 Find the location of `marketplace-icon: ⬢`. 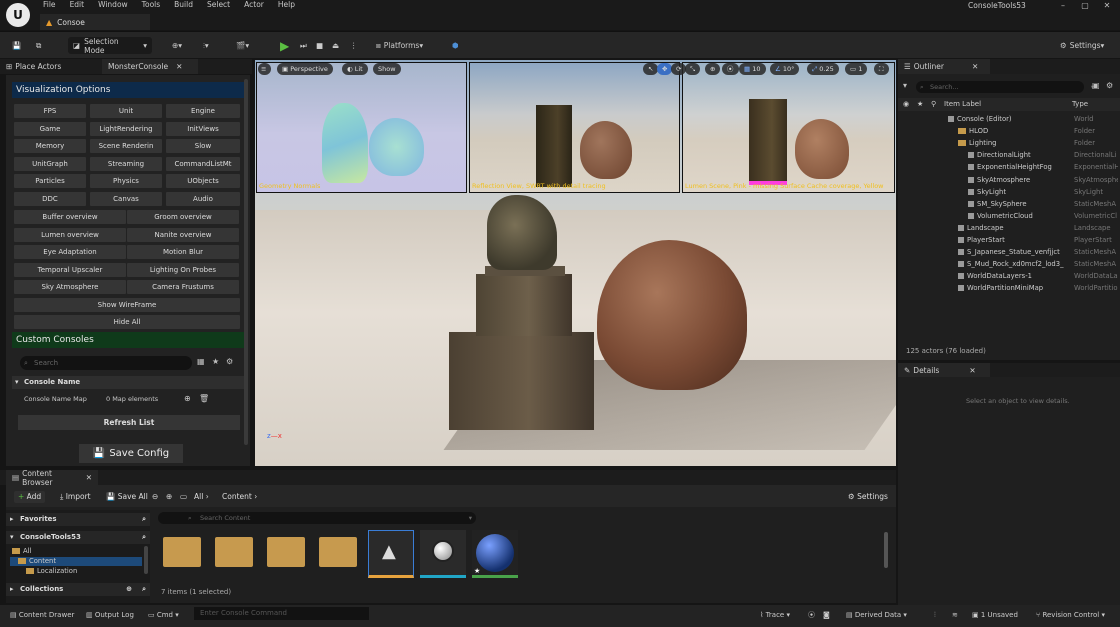

marketplace-icon: ⬢ is located at coordinates (455, 45).